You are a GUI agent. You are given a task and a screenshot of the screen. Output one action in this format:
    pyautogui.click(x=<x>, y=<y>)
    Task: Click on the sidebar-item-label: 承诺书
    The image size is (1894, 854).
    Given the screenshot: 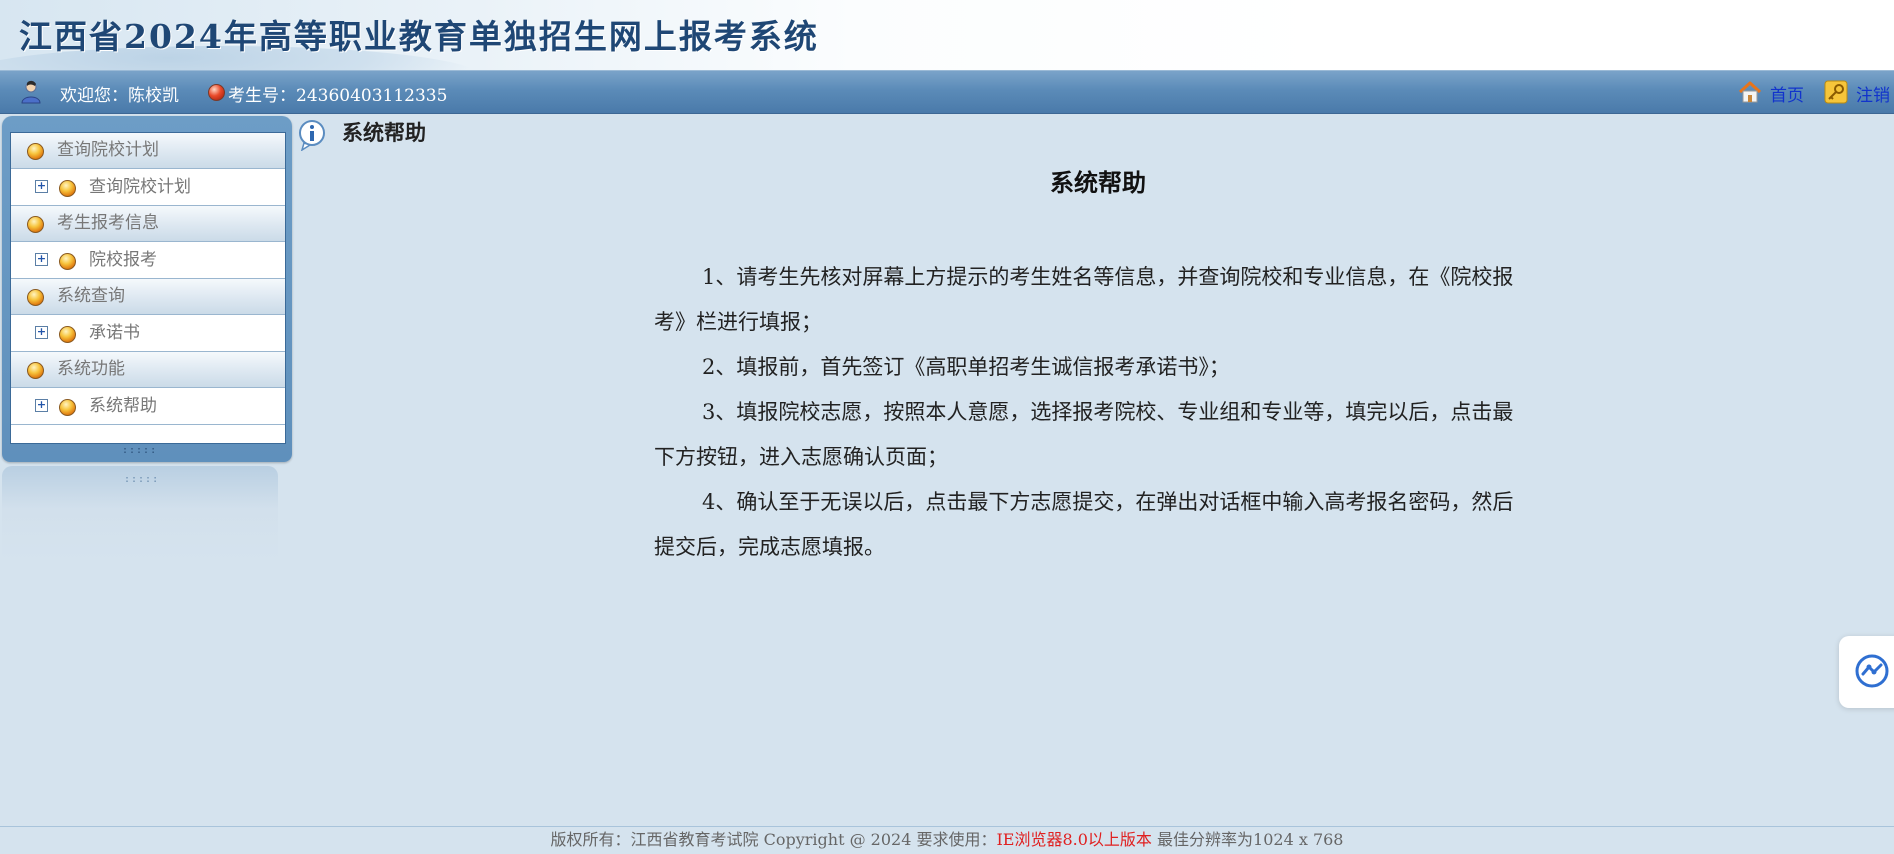 What is the action you would take?
    pyautogui.click(x=114, y=333)
    